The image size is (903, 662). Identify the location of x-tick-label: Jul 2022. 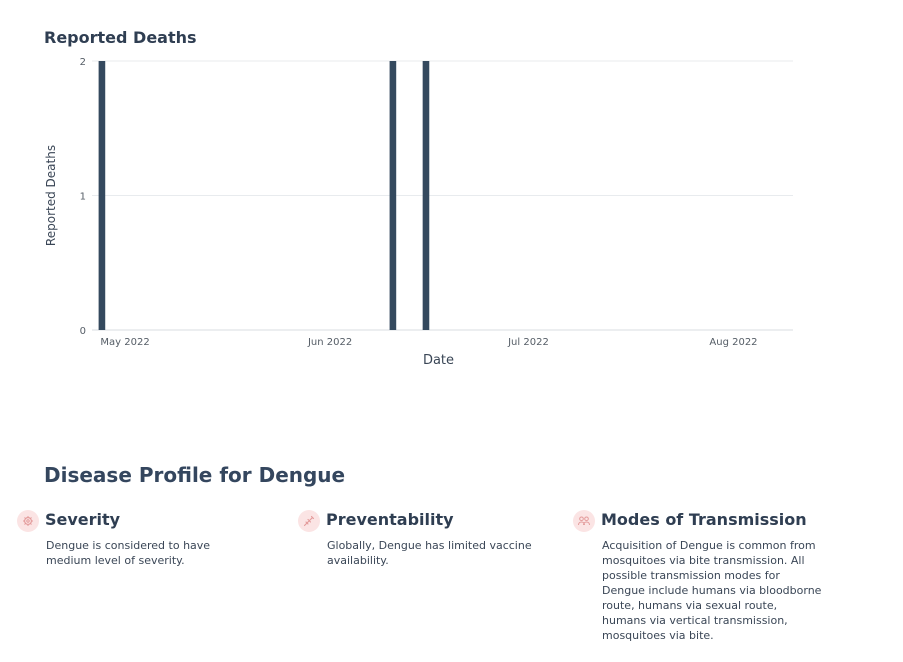
(528, 342).